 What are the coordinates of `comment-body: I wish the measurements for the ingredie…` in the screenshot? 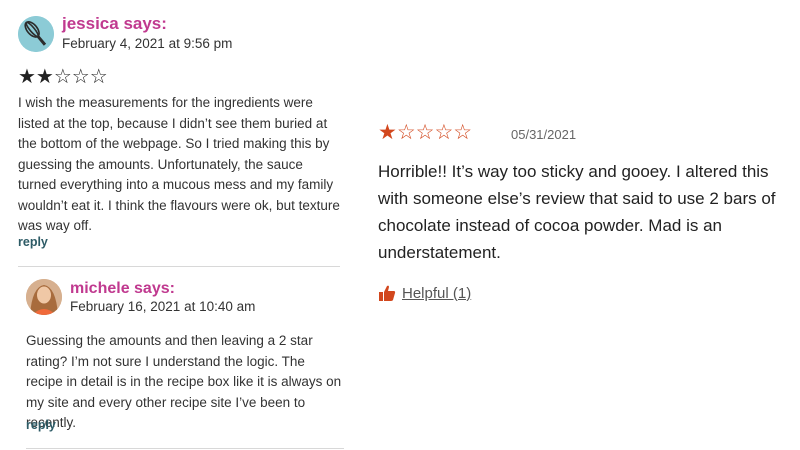 It's located at (179, 164).